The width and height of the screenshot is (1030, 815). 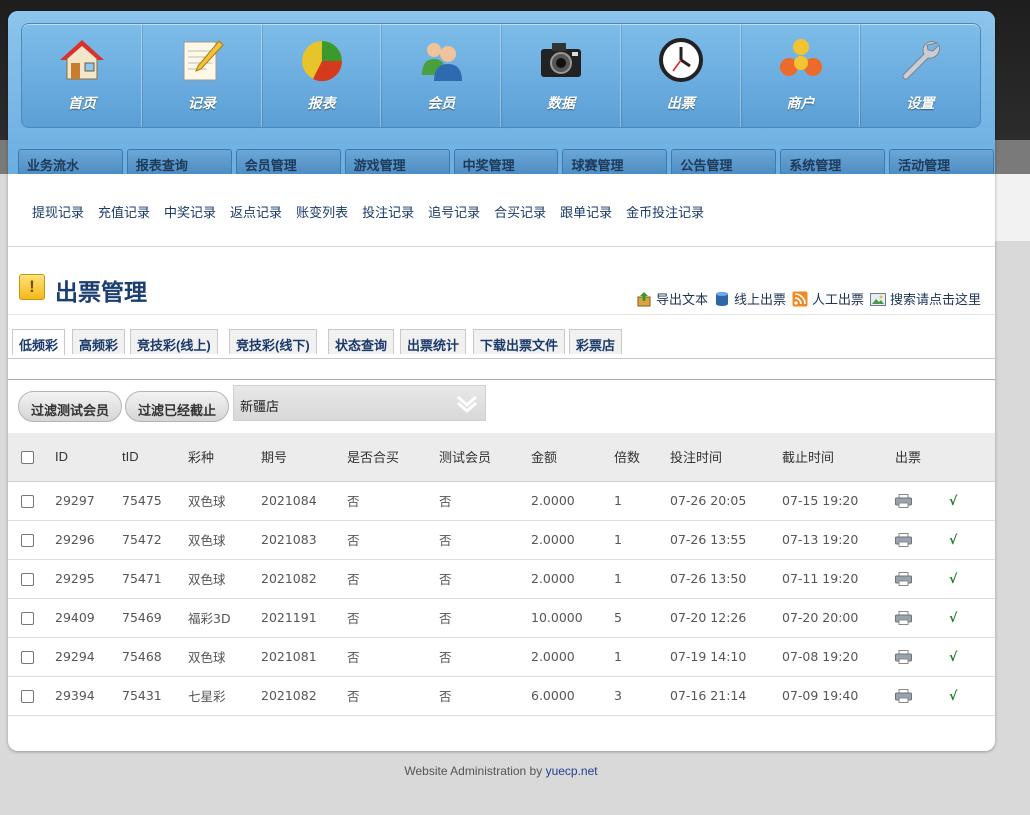 I want to click on nav-item-reports: 报表, so click(x=322, y=75).